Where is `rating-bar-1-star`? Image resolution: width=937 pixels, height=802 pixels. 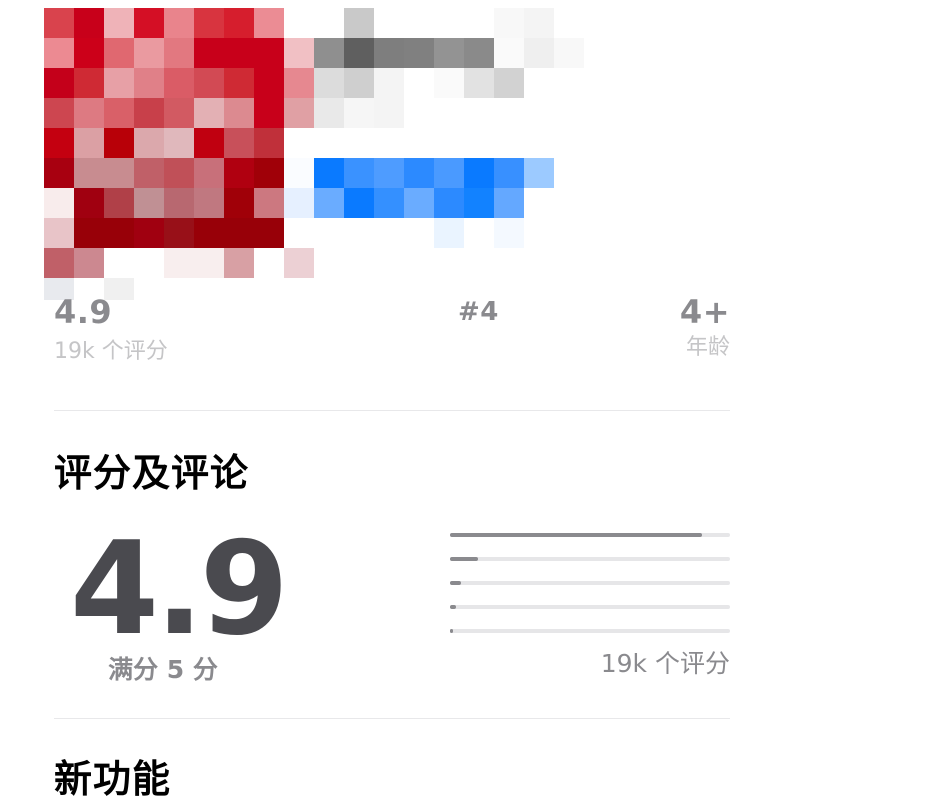
rating-bar-1-star is located at coordinates (590, 631).